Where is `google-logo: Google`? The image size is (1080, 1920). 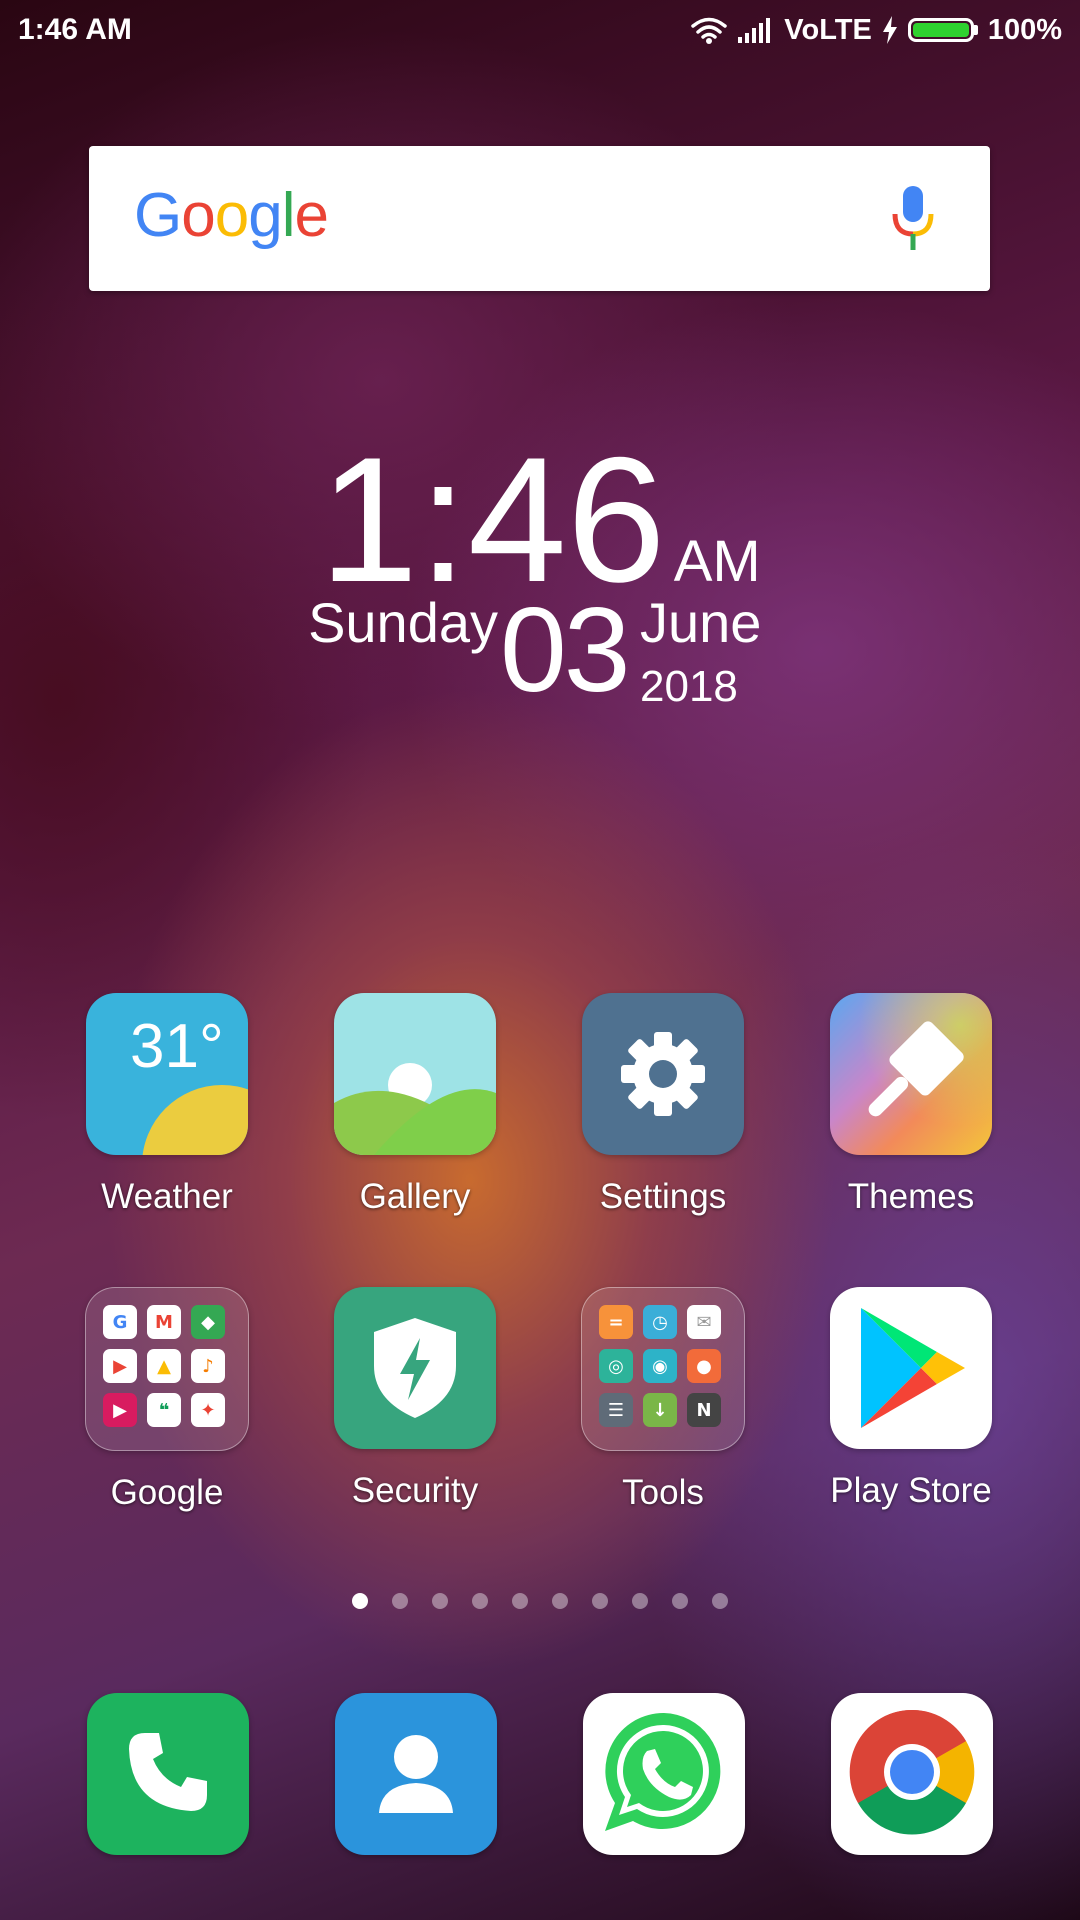 google-logo: Google is located at coordinates (231, 216).